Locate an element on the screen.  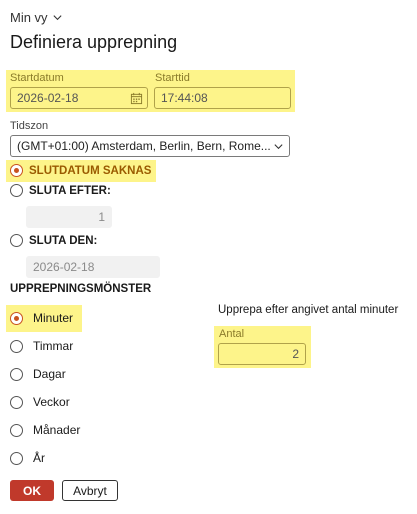
radio-no-end: SLUTDATUM SAKNAS is located at coordinates (80, 170).